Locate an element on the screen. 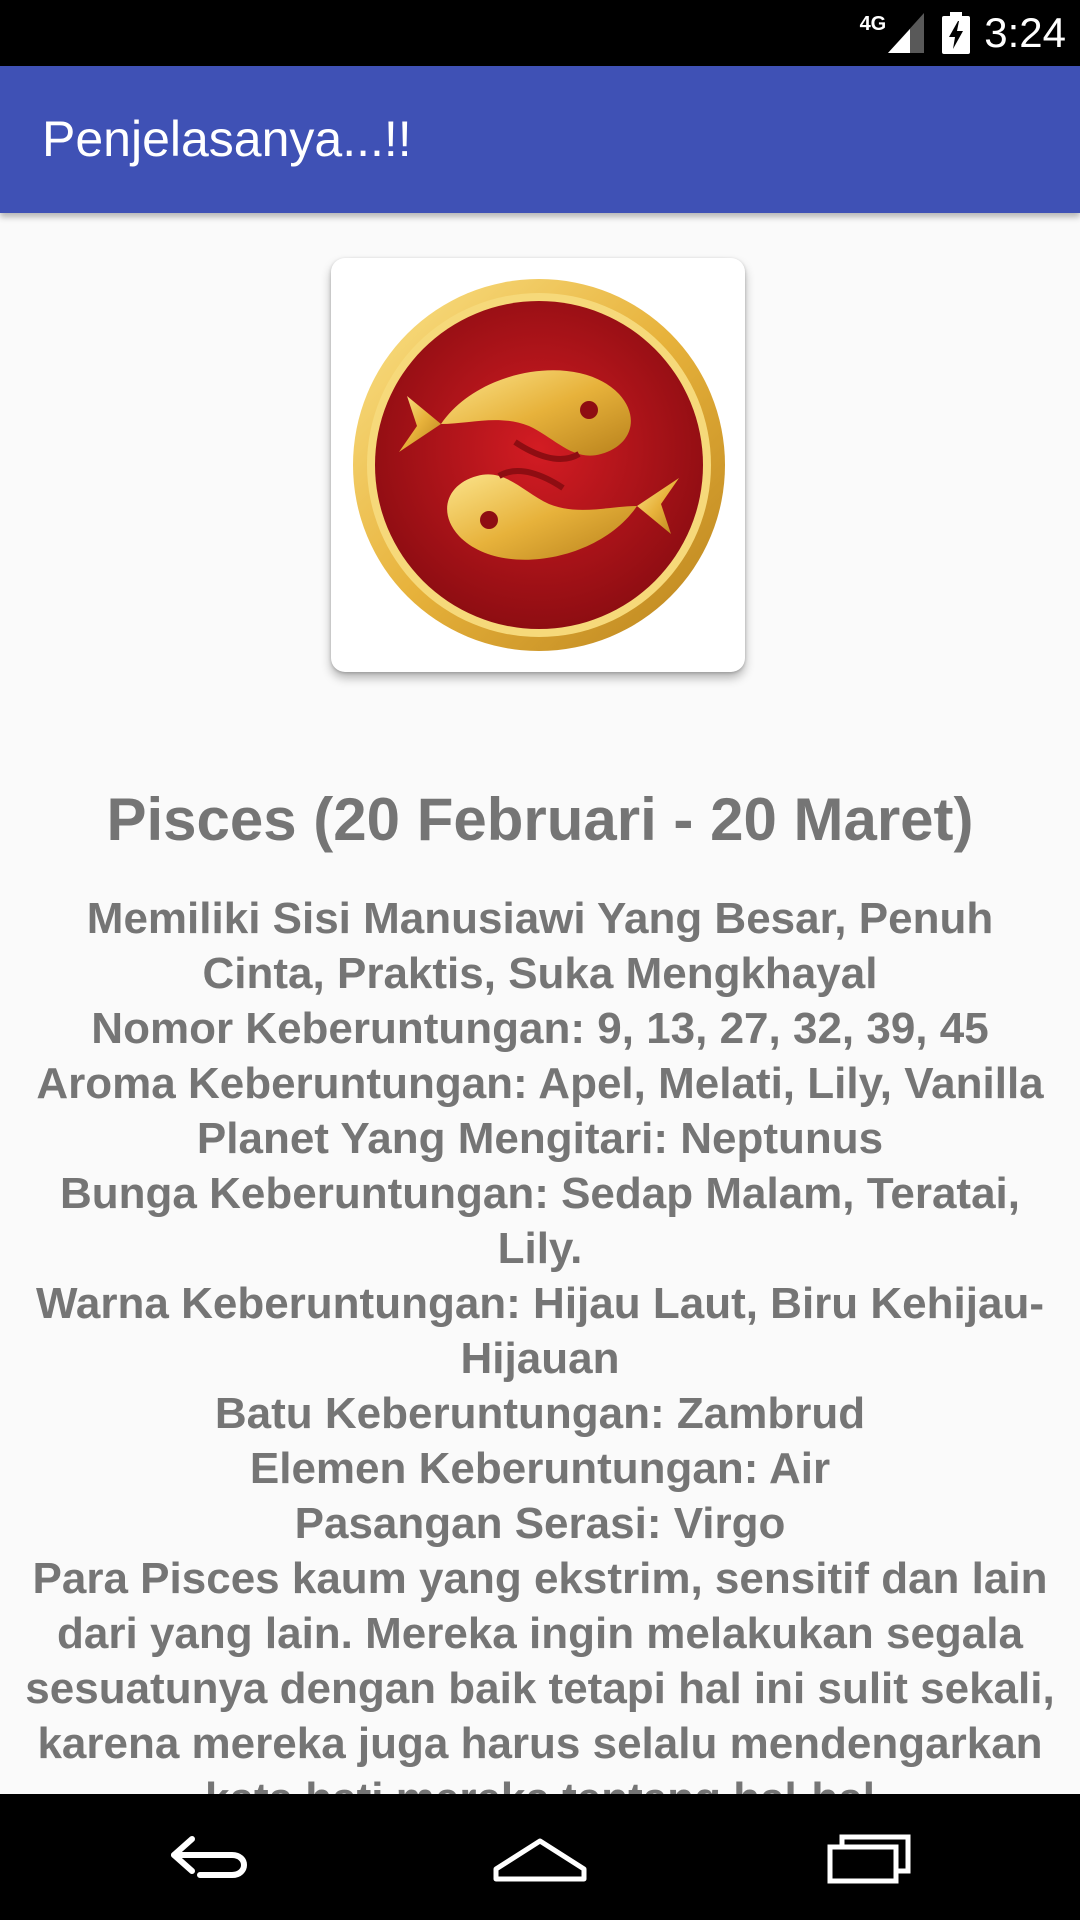  status-bar: 4G 3:24 is located at coordinates (540, 33).